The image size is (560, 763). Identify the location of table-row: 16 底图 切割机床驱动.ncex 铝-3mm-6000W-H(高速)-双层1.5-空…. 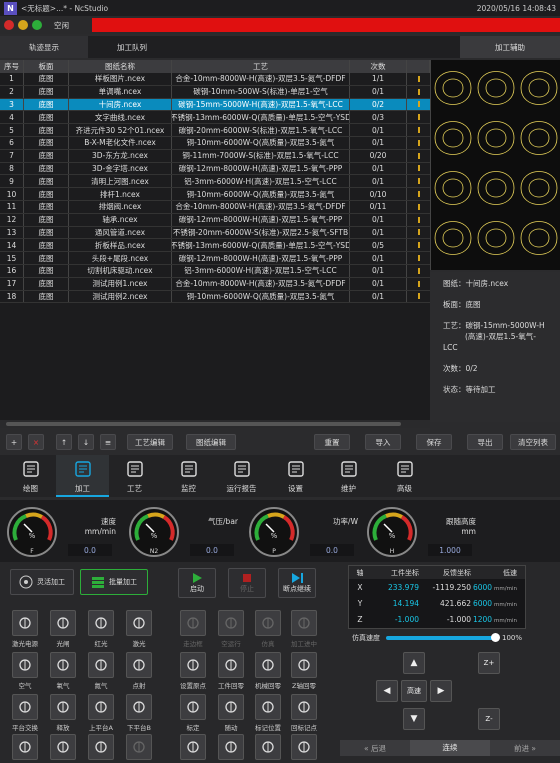
(215, 271).